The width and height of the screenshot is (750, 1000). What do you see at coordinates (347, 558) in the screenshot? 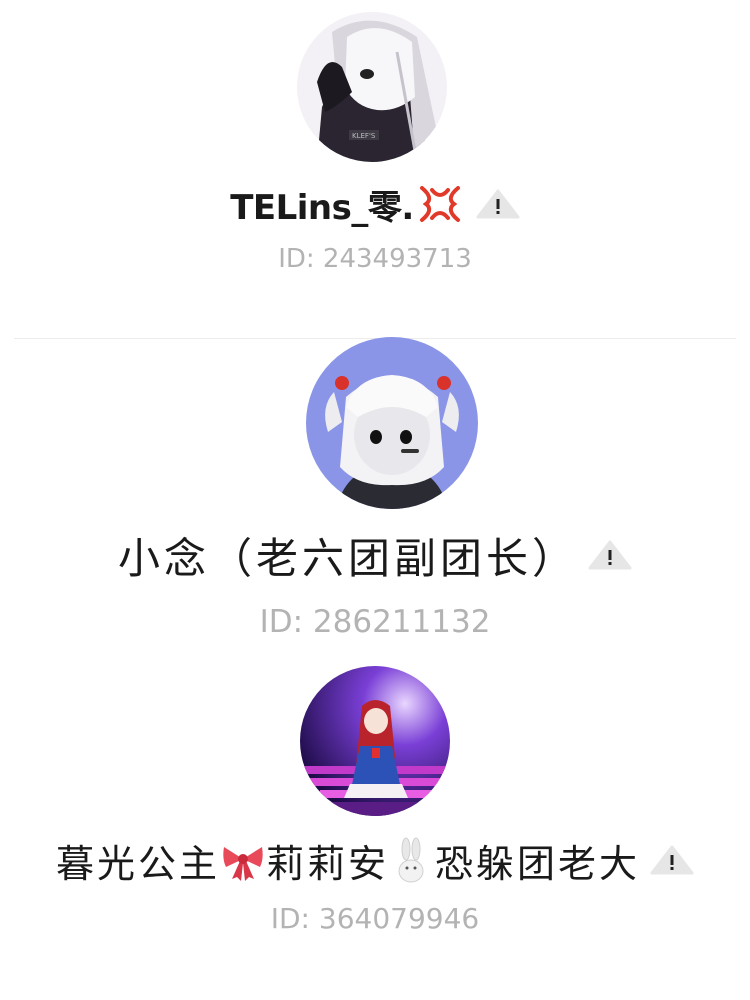
I see `username-2: 小念（老六团副团长）` at bounding box center [347, 558].